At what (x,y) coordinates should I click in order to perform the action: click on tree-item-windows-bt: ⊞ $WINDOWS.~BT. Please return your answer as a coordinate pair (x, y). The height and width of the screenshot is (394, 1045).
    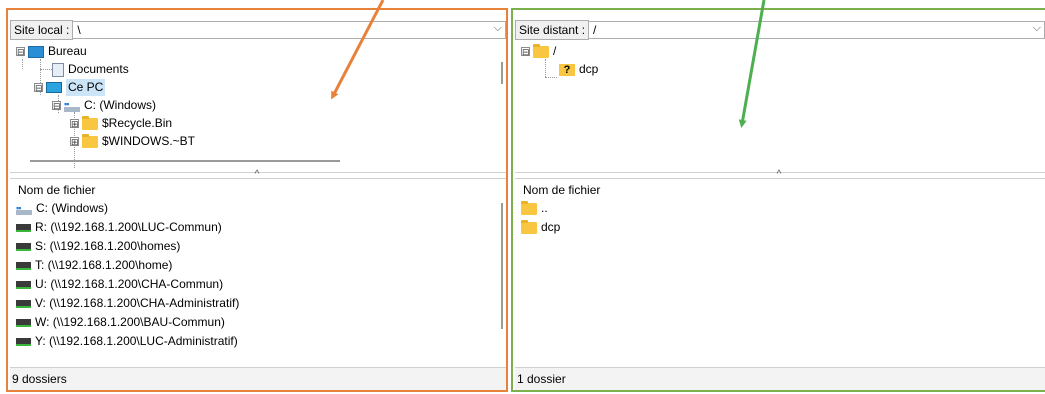
    Looking at the image, I should click on (132, 141).